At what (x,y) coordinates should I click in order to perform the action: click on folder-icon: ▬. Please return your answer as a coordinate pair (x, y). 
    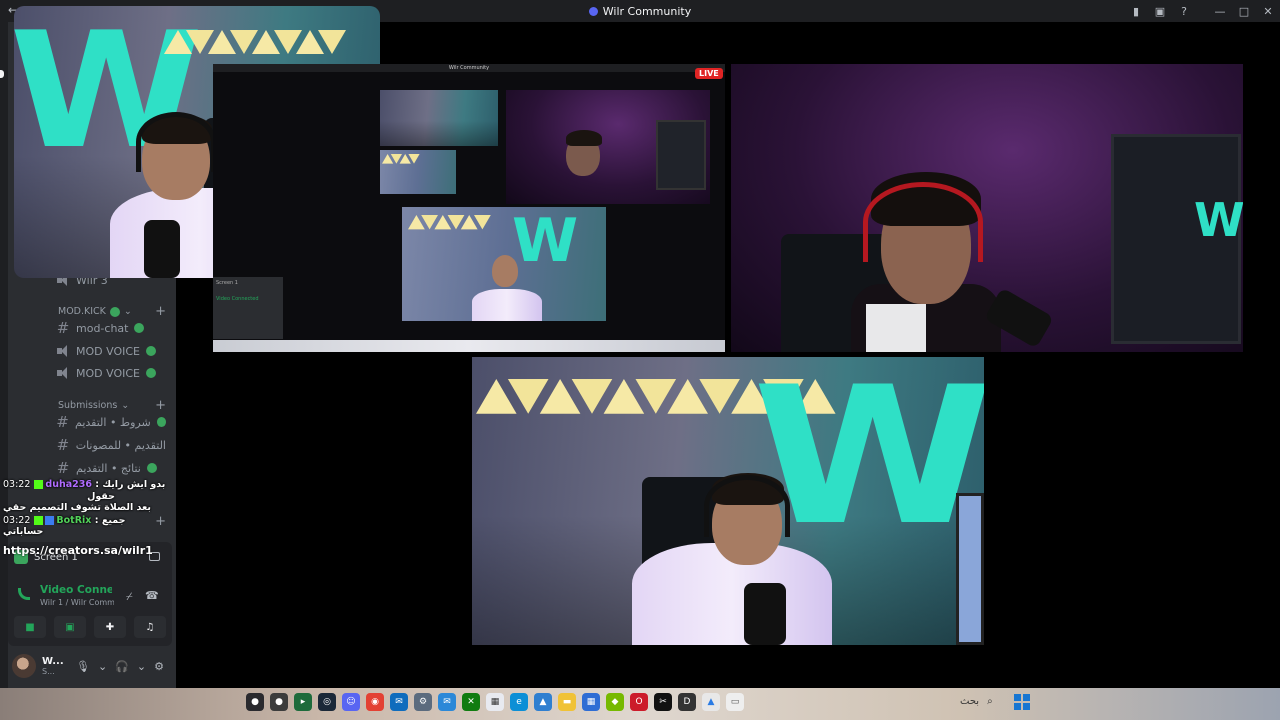
    Looking at the image, I should click on (567, 702).